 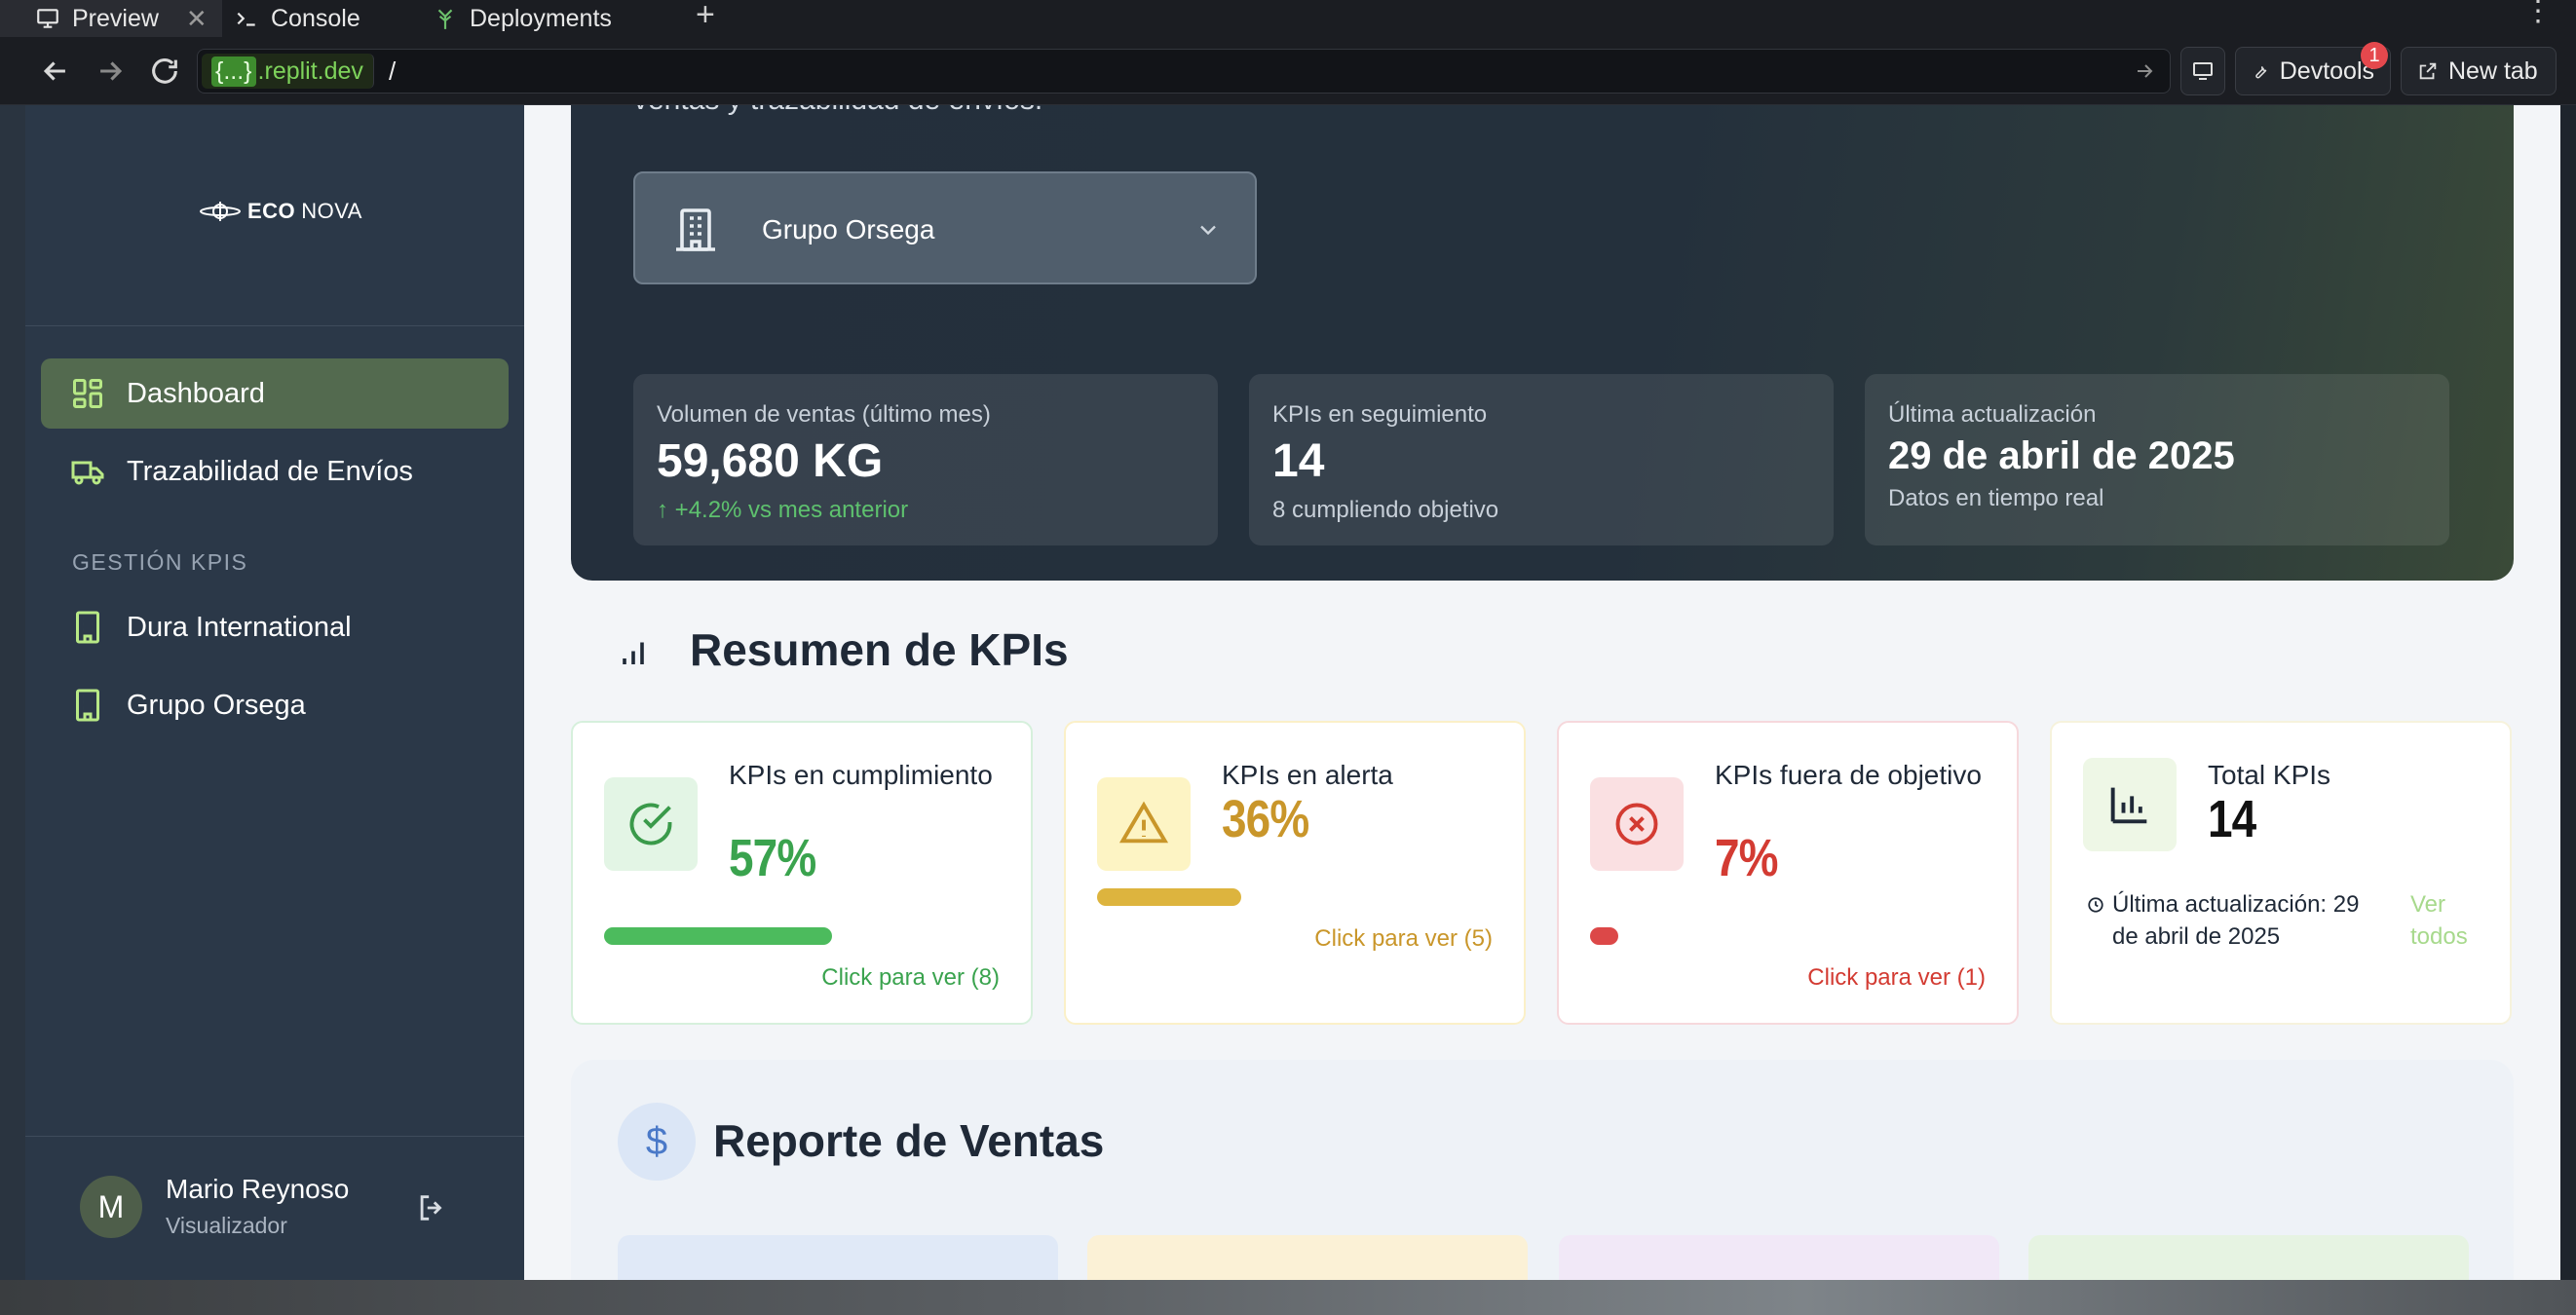 I want to click on avatar: M, so click(x=111, y=1207).